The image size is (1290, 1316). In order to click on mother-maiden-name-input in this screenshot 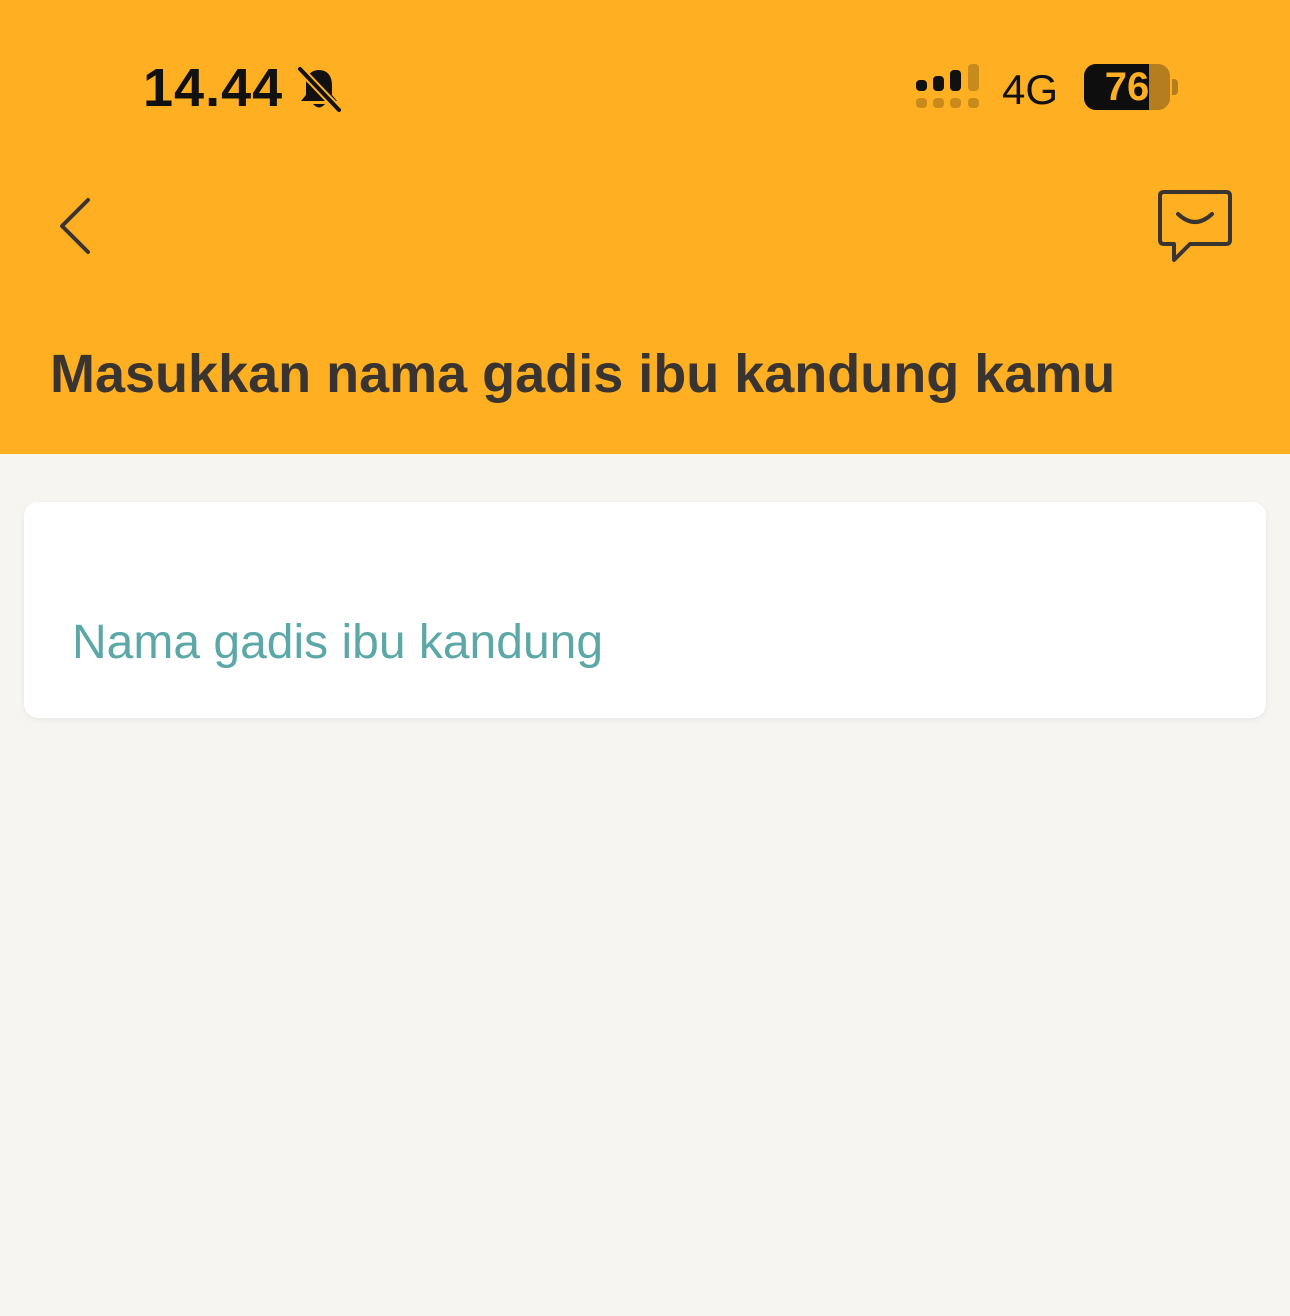, I will do `click(647, 642)`.